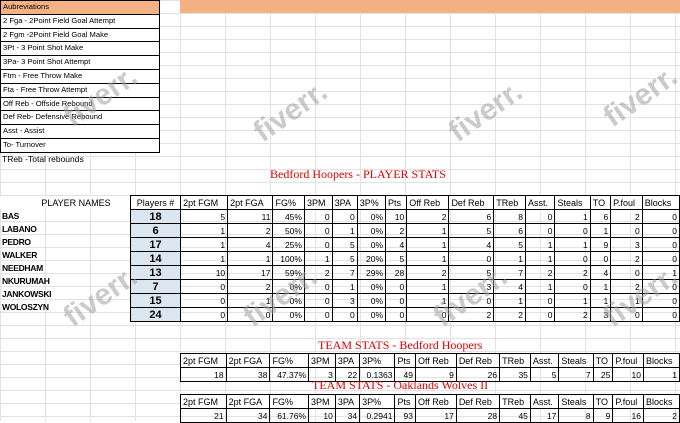 The image size is (680, 423). I want to click on column-header: TO, so click(600, 202).